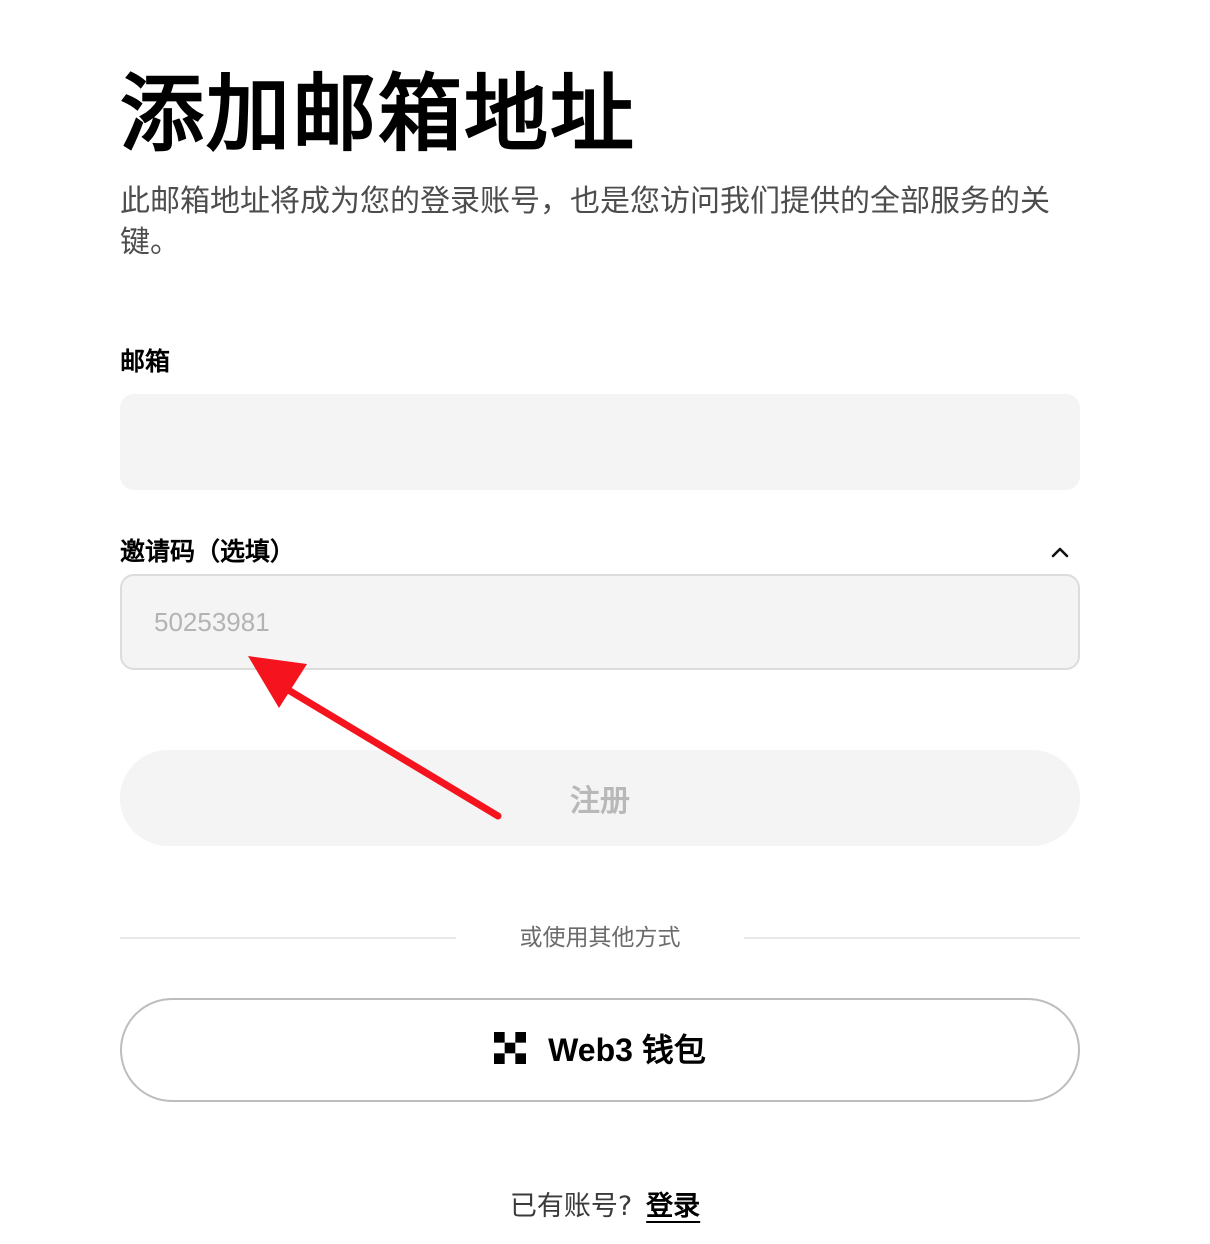 This screenshot has width=1210, height=1244. I want to click on login-row: 已有账号? 登录, so click(605, 1207).